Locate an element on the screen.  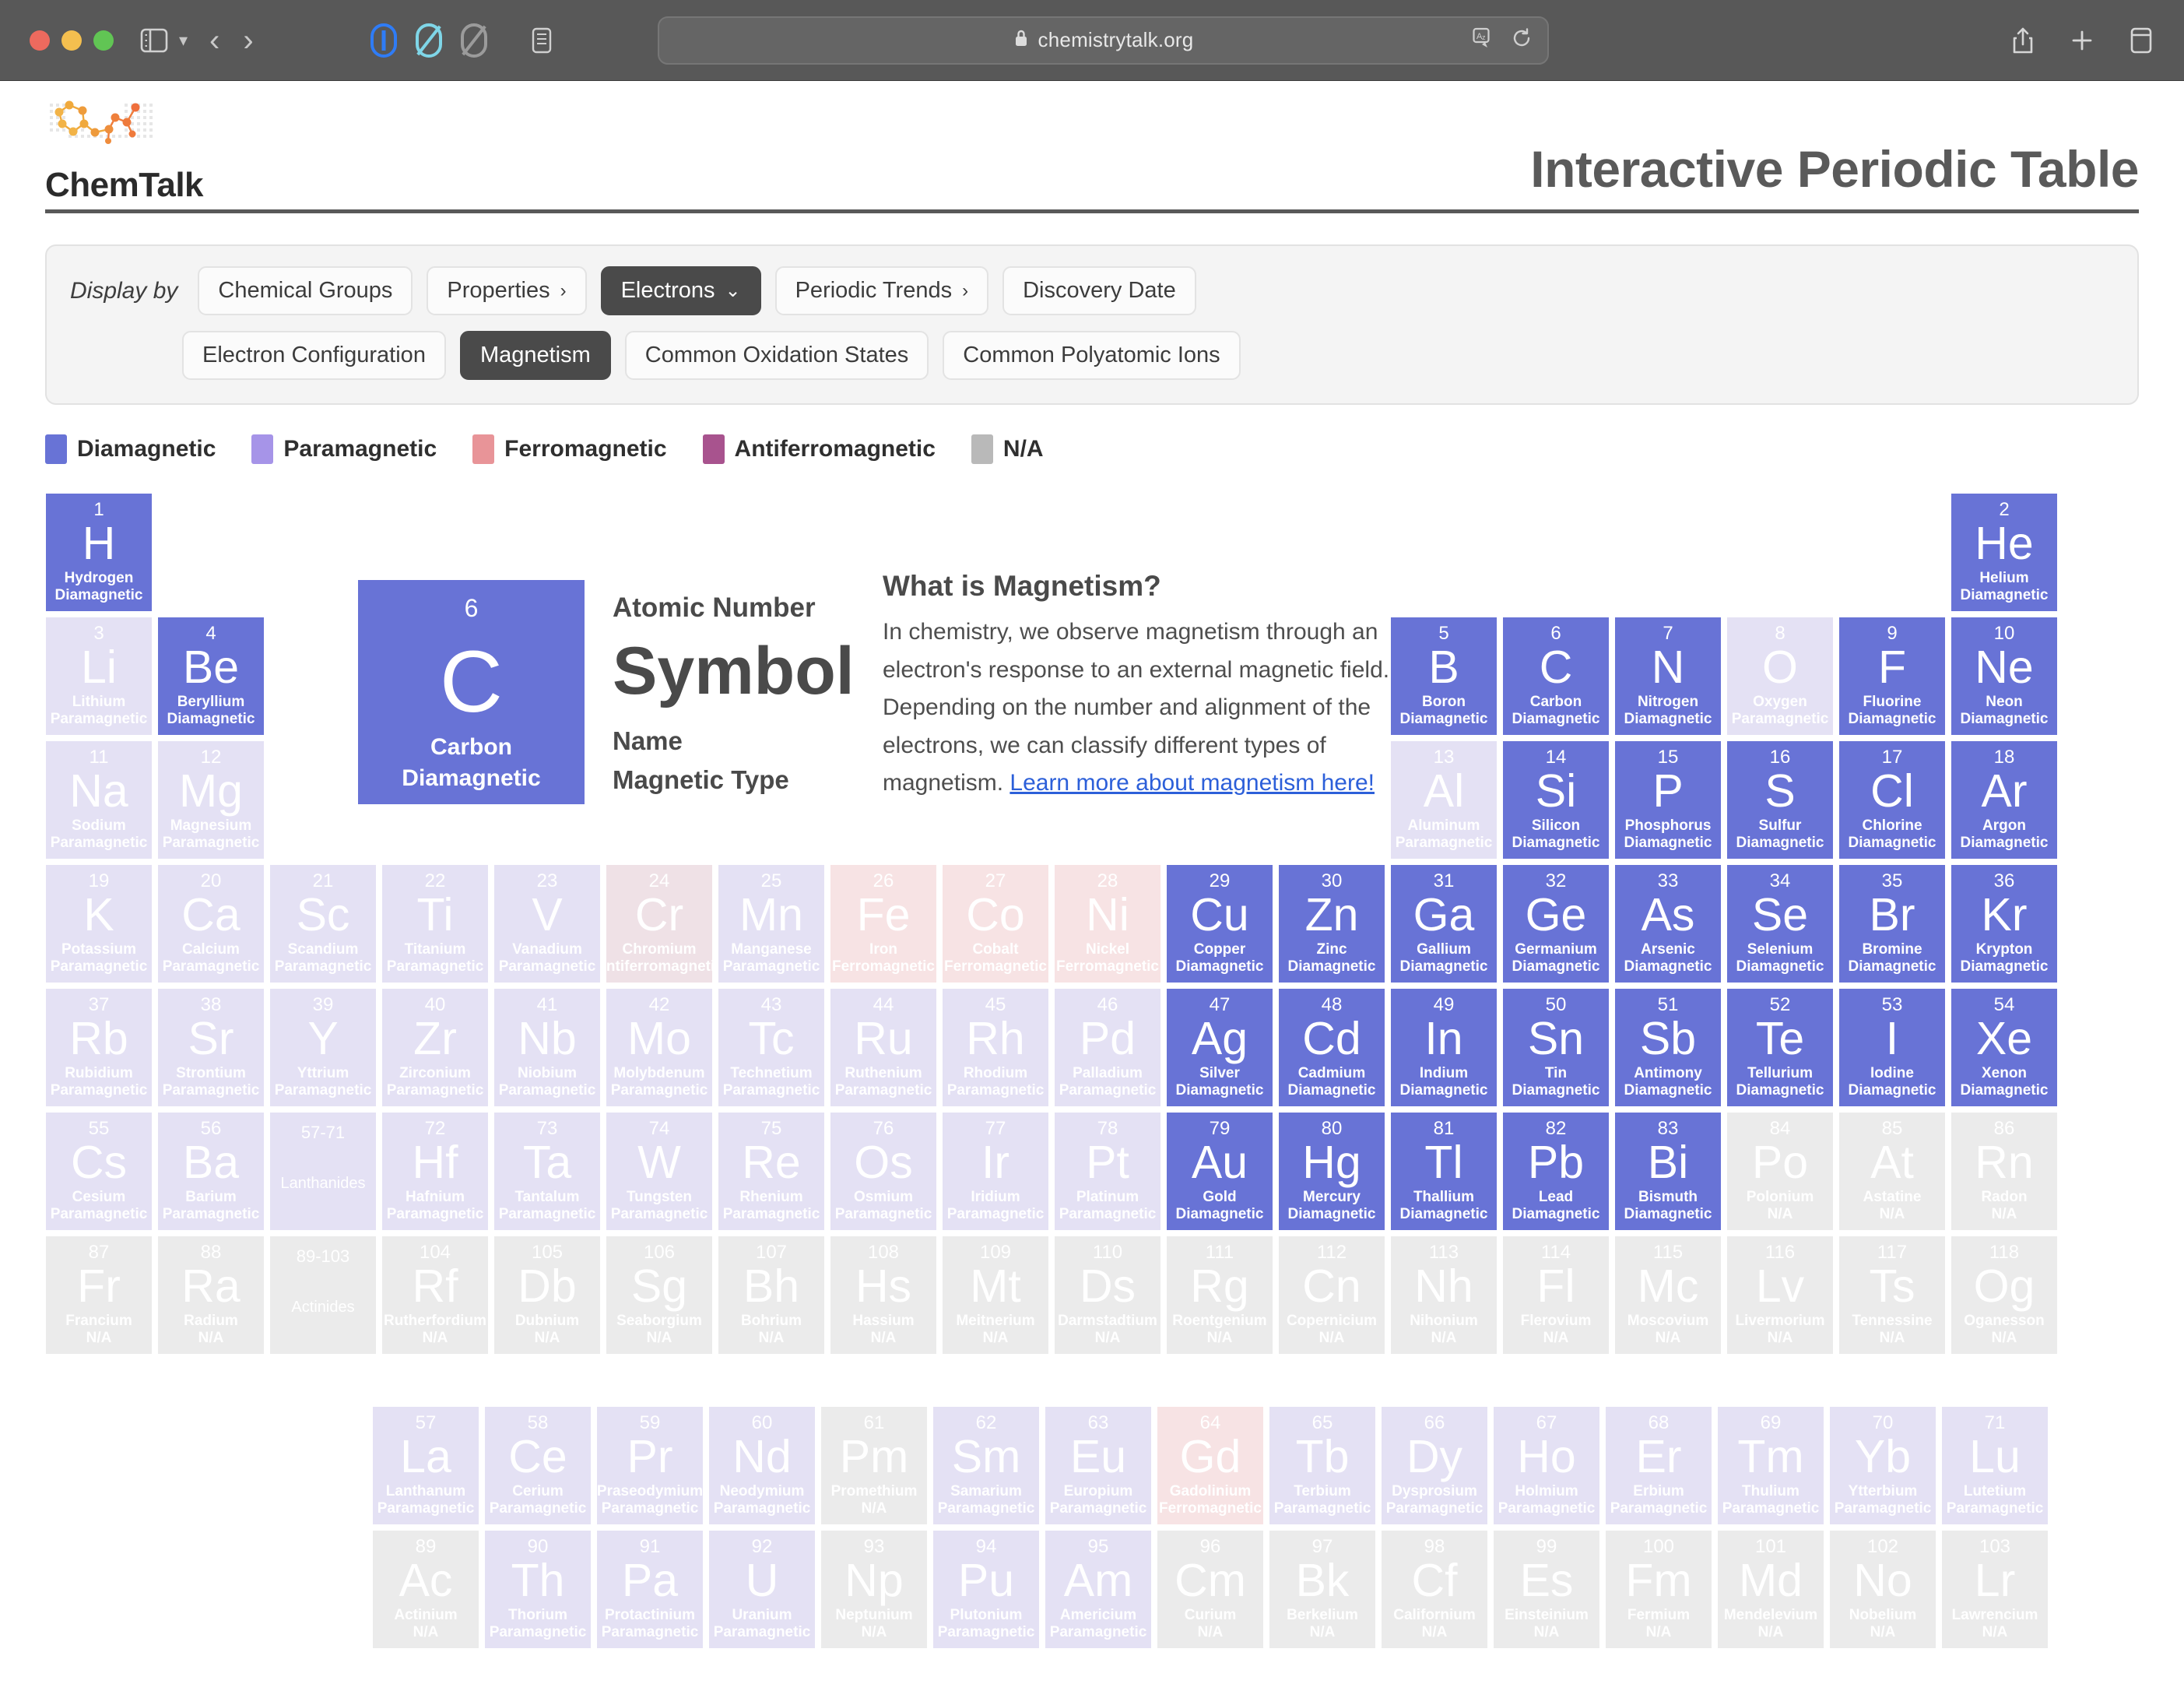
element-cell-nb: 41 Nb Niobium Paramagnetic is located at coordinates (547, 1047).